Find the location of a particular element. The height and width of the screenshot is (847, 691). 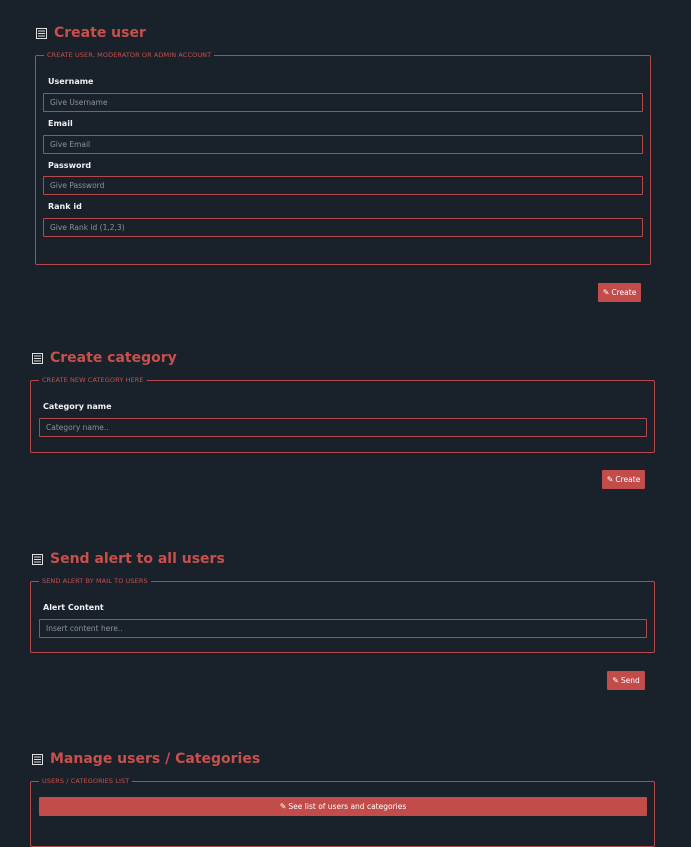

email-label: Email is located at coordinates (60, 123).